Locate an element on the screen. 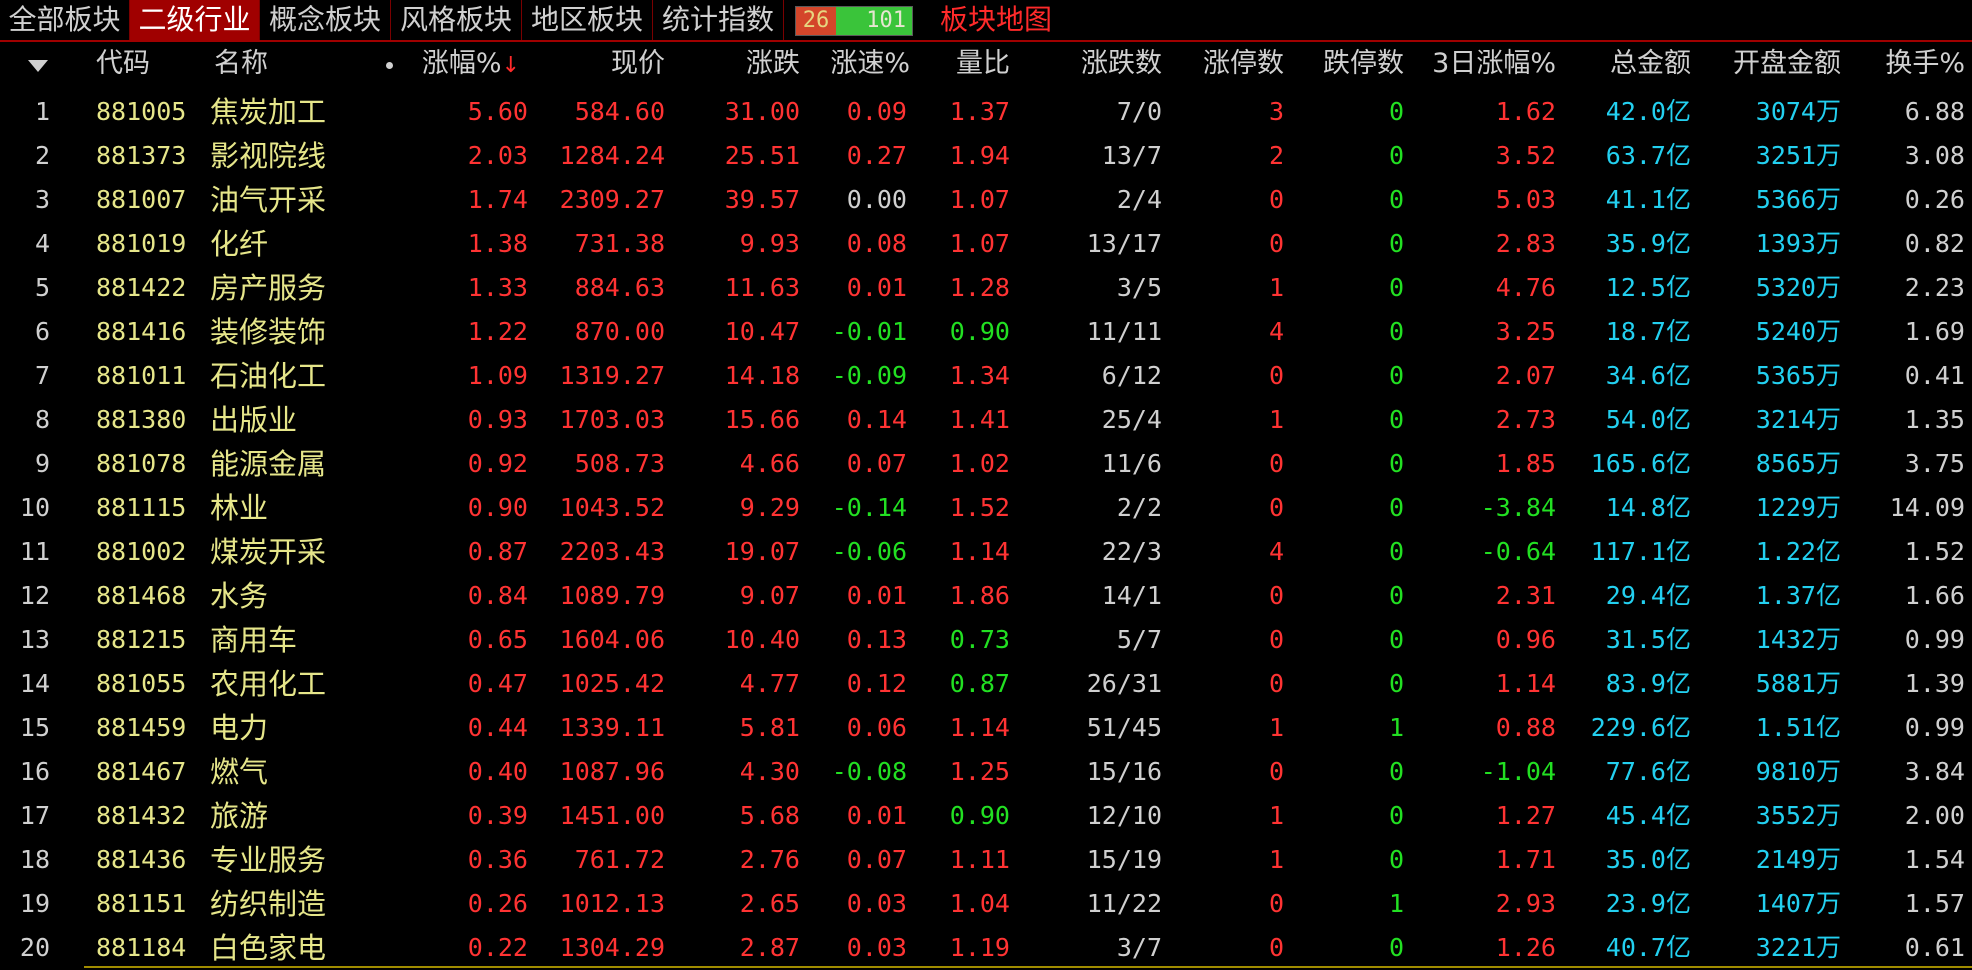 This screenshot has height=970, width=1972. cell-turnover: 1.35 is located at coordinates (1934, 419).